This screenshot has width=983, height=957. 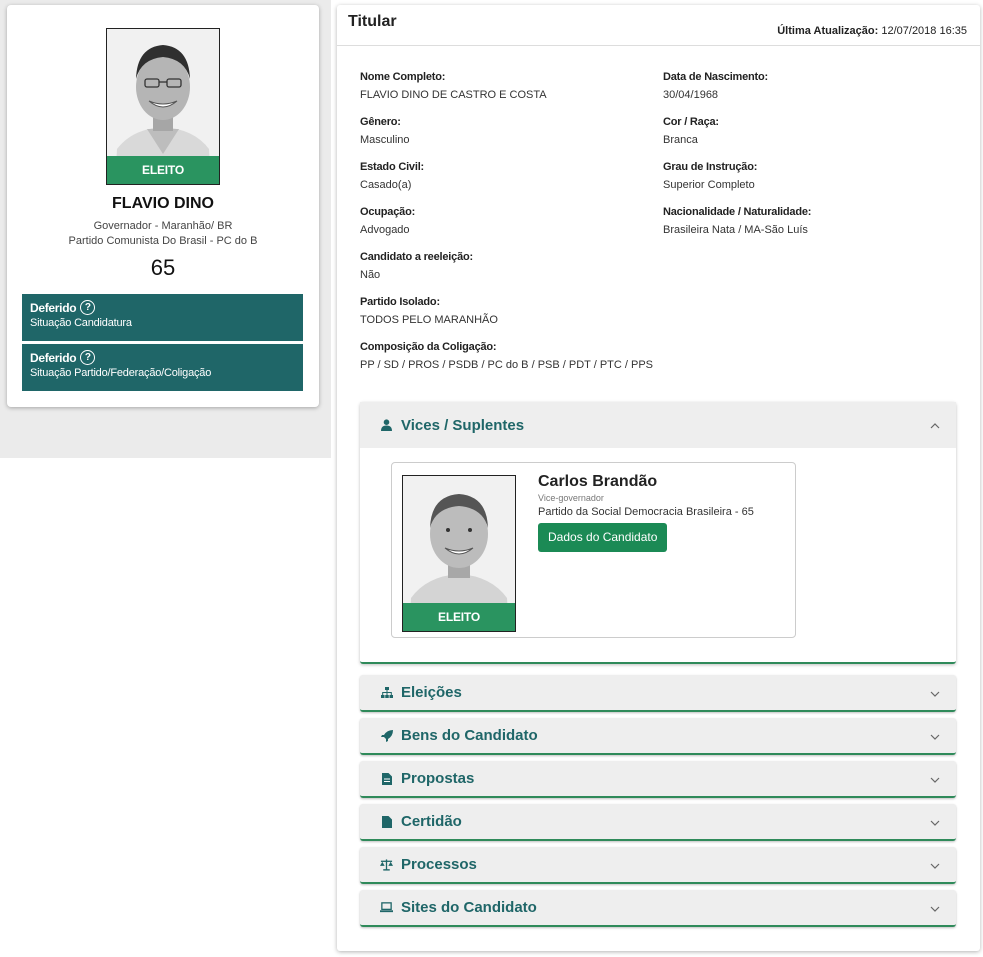 What do you see at coordinates (571, 498) in the screenshot?
I see `vice-role: Vice-governador` at bounding box center [571, 498].